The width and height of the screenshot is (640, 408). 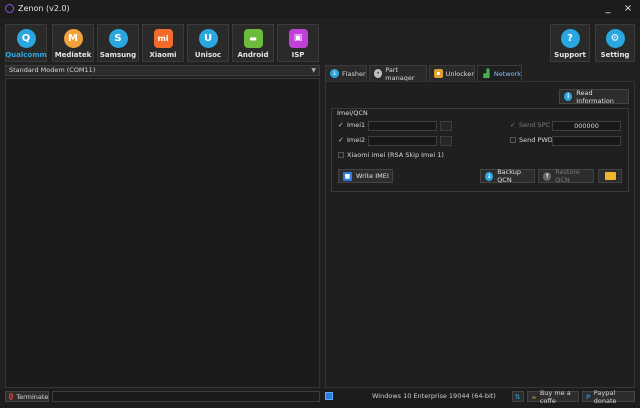 I want to click on buy-coffee-label: Buy me a coffe, so click(x=555, y=396).